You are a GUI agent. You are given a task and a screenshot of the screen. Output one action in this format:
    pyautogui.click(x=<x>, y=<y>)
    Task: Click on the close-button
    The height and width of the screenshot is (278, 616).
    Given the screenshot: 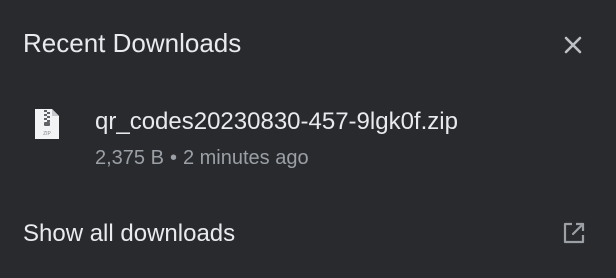 What is the action you would take?
    pyautogui.click(x=573, y=45)
    